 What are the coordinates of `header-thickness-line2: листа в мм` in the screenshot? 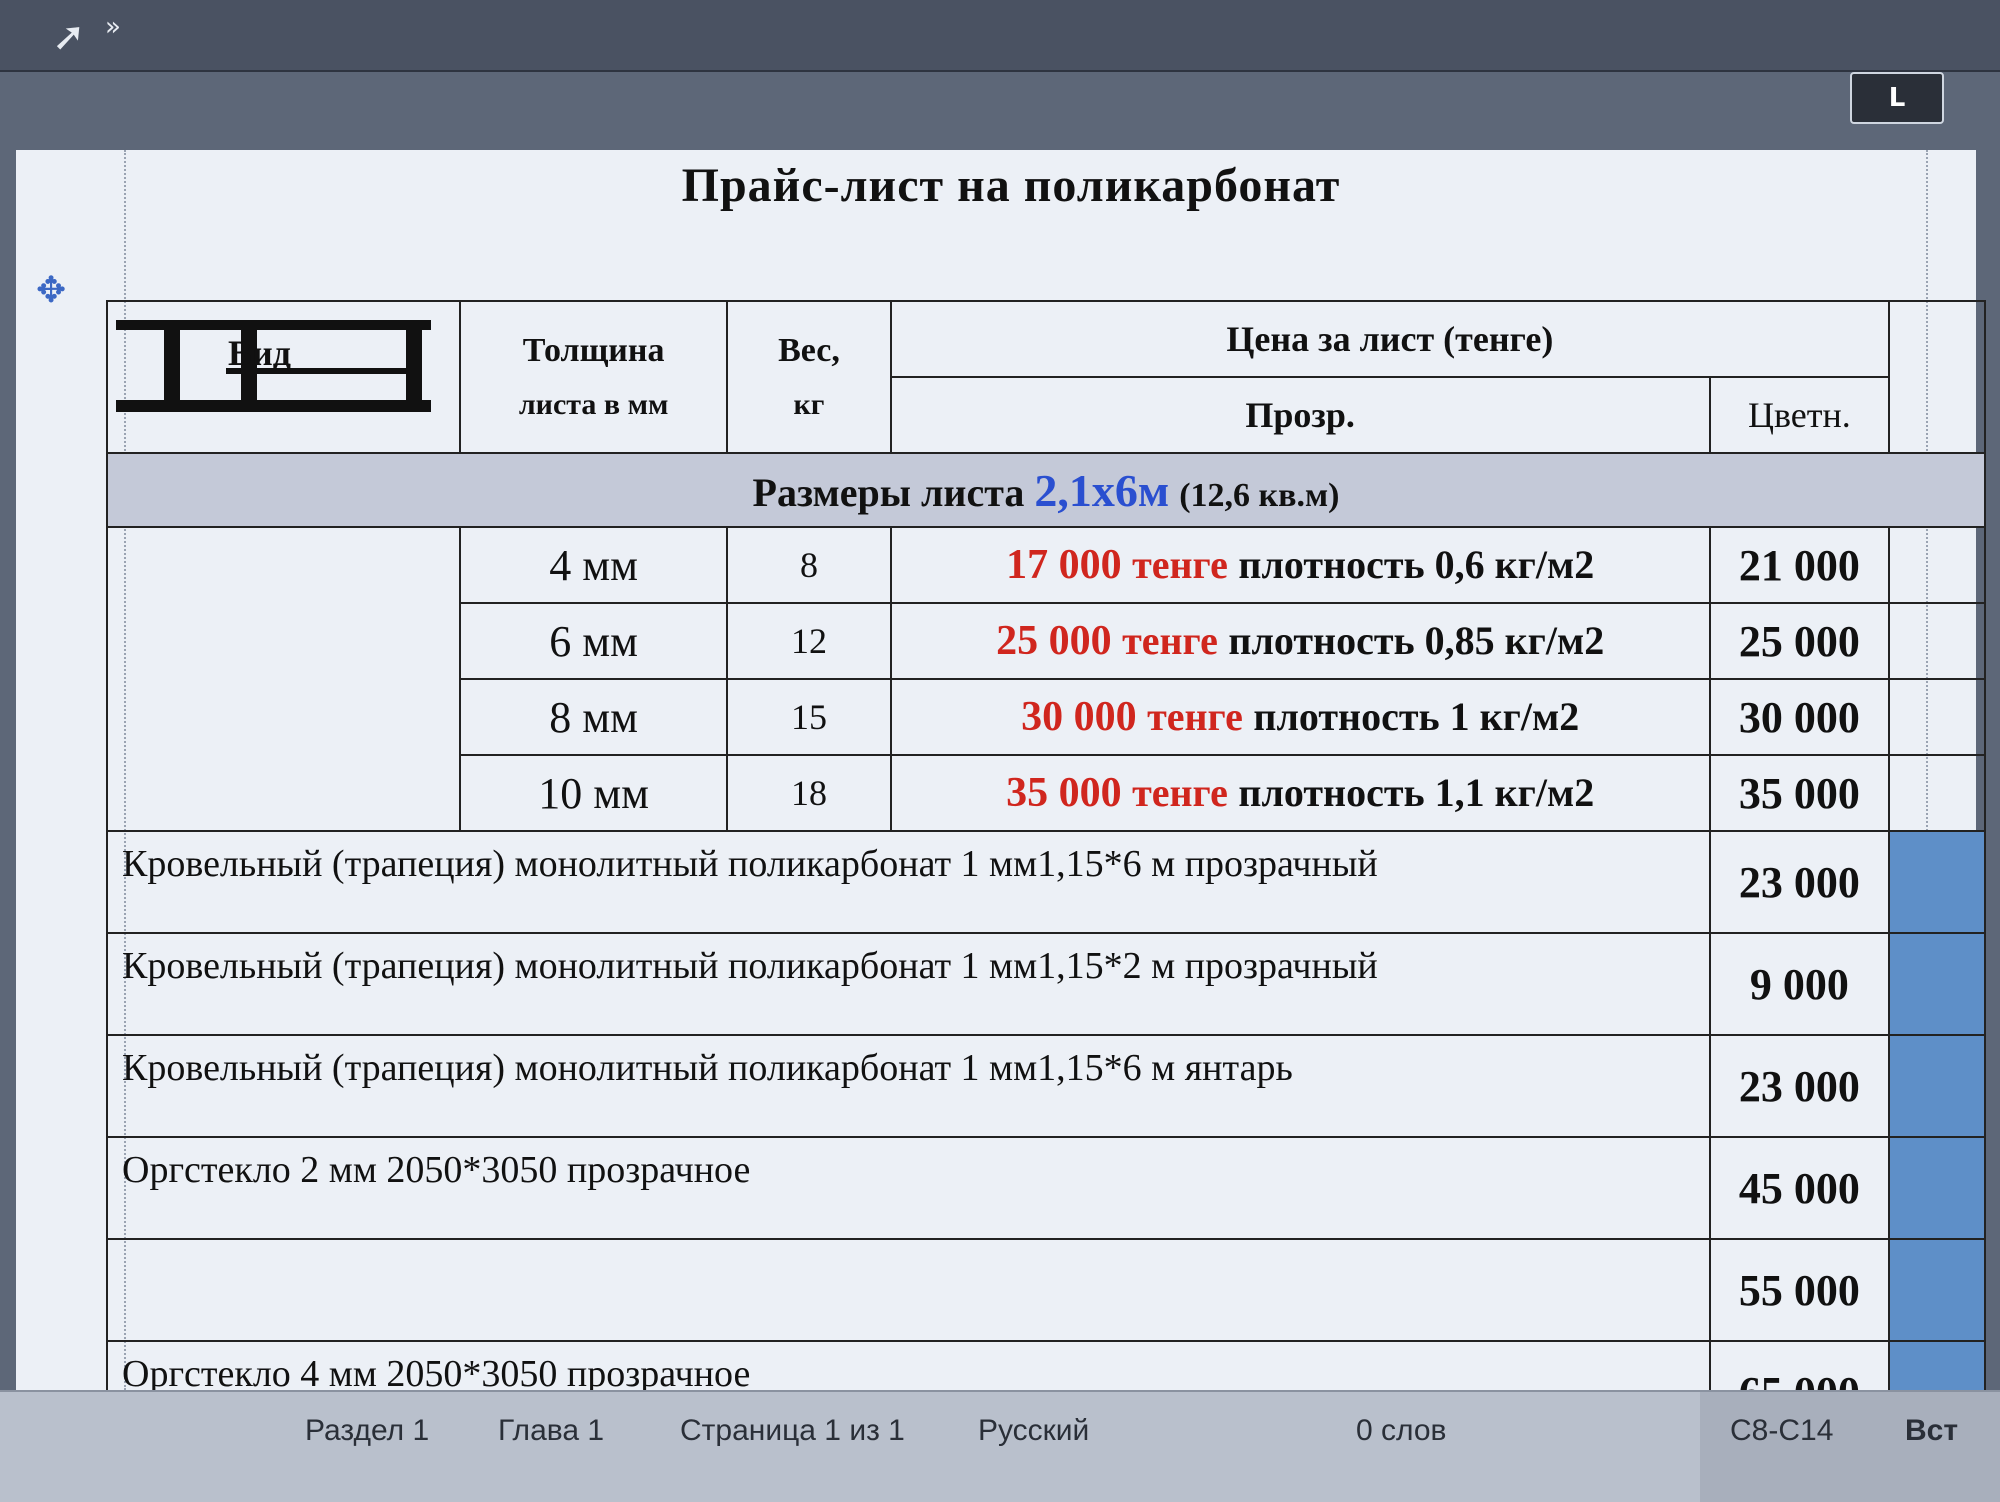 It's located at (593, 404).